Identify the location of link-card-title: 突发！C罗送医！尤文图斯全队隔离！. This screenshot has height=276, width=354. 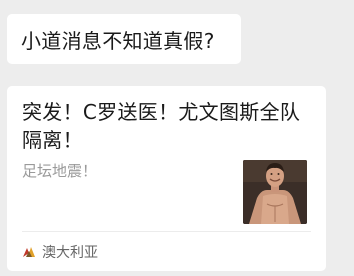
(161, 126).